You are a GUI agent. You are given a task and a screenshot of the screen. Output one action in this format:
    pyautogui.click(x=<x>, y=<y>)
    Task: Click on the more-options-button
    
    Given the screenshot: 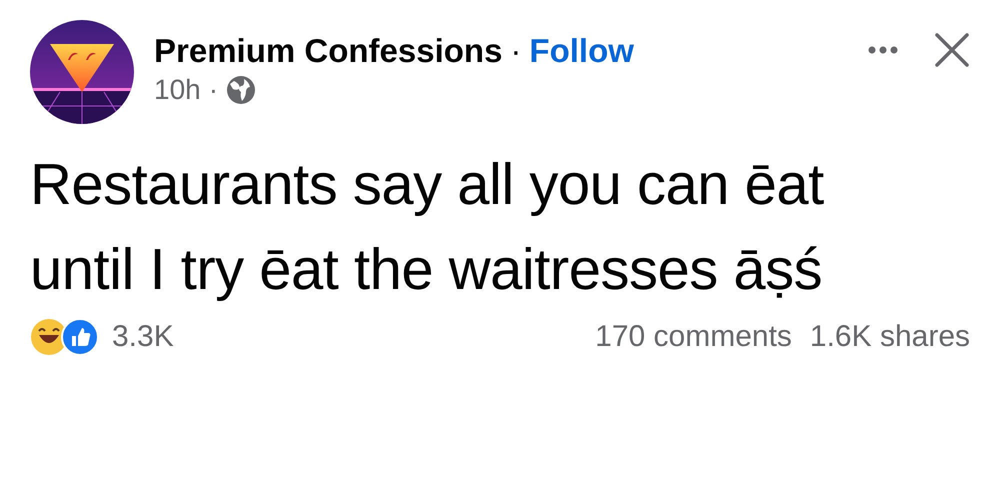 What is the action you would take?
    pyautogui.click(x=883, y=50)
    